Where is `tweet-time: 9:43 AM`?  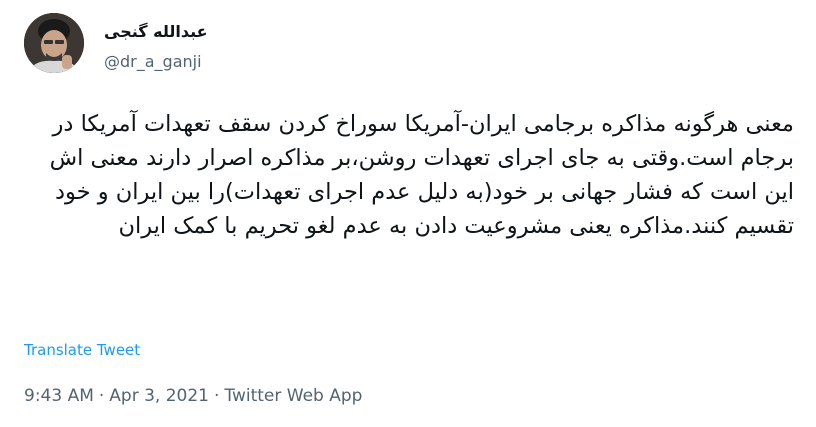
tweet-time: 9:43 AM is located at coordinates (59, 396).